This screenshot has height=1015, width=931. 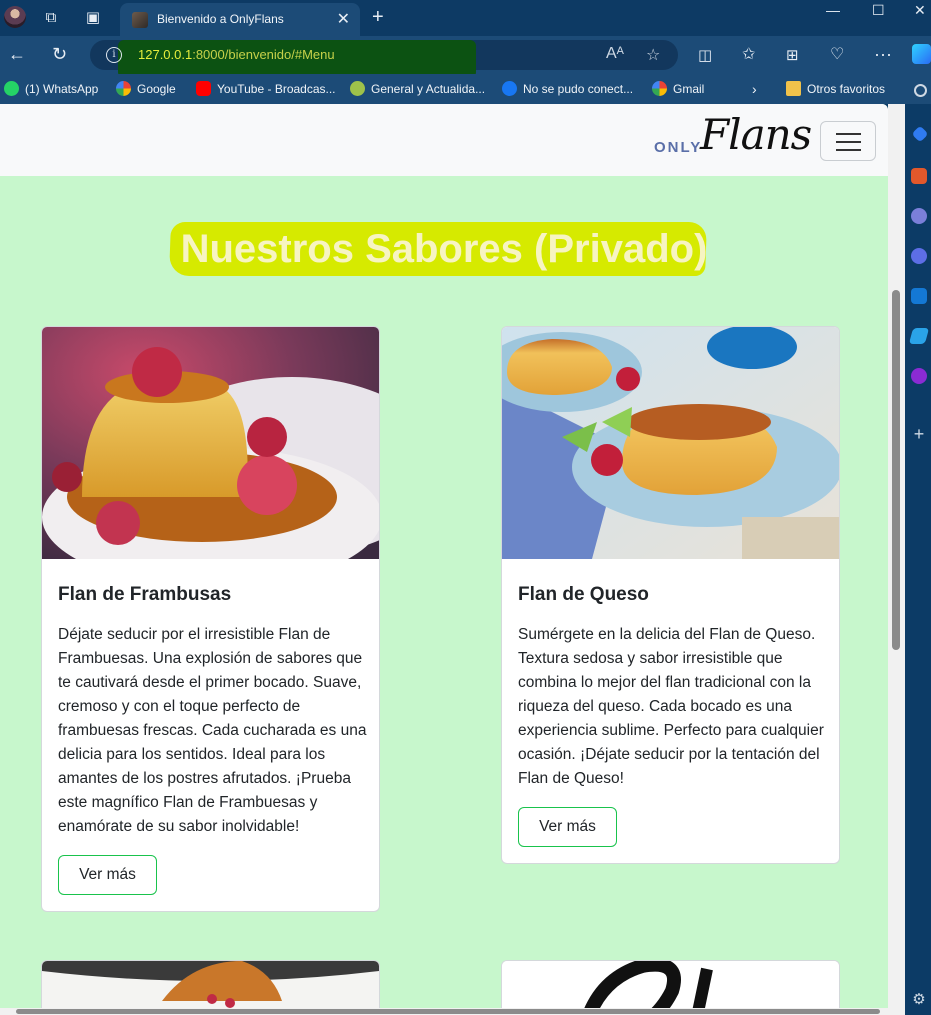 What do you see at coordinates (145, 594) in the screenshot?
I see `card-title: Flan de Frambusas` at bounding box center [145, 594].